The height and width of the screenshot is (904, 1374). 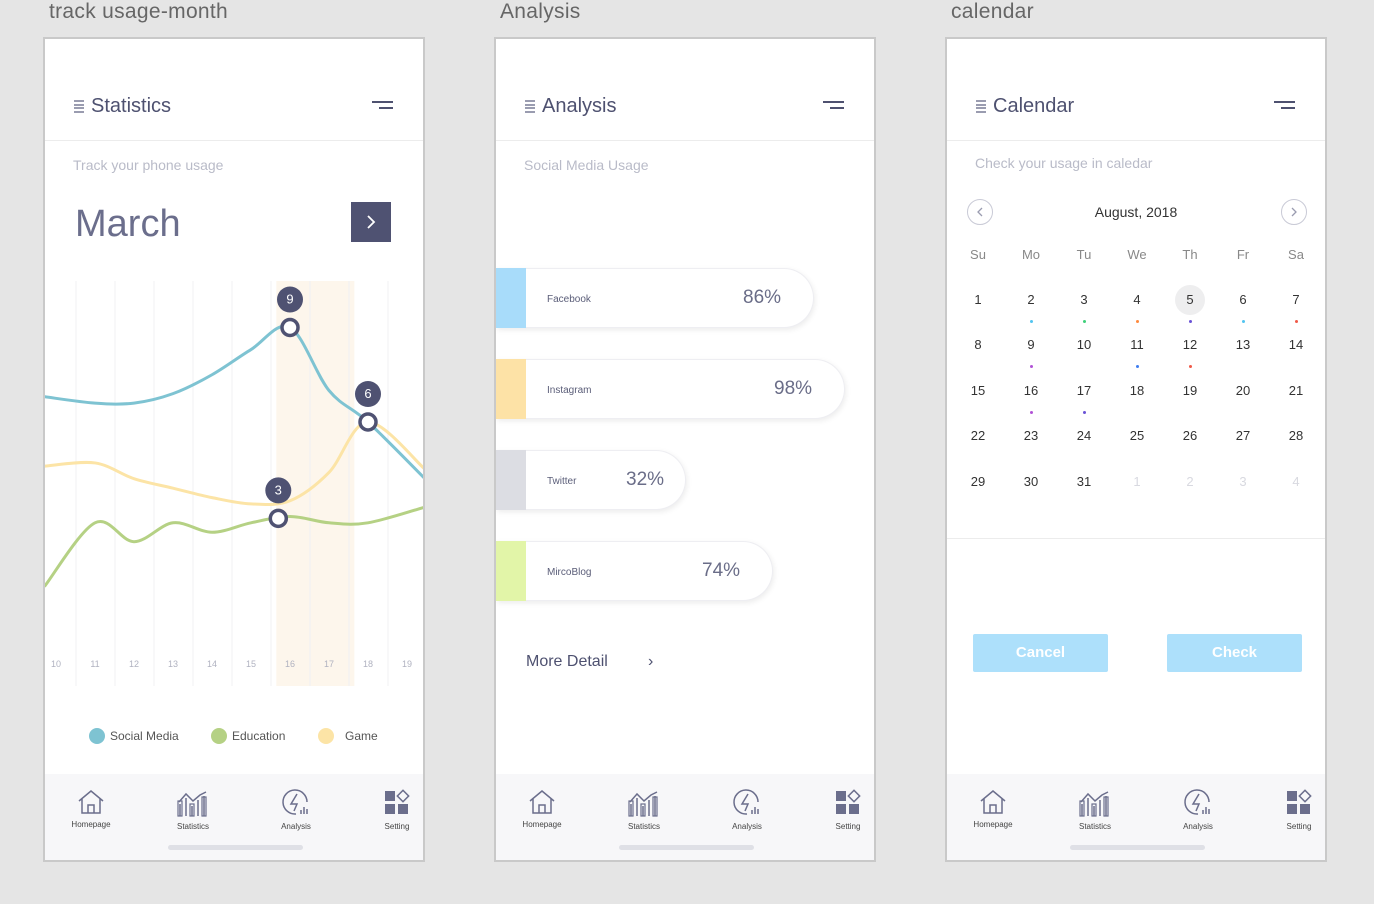 What do you see at coordinates (1031, 345) in the screenshot?
I see `calendar-day: 9` at bounding box center [1031, 345].